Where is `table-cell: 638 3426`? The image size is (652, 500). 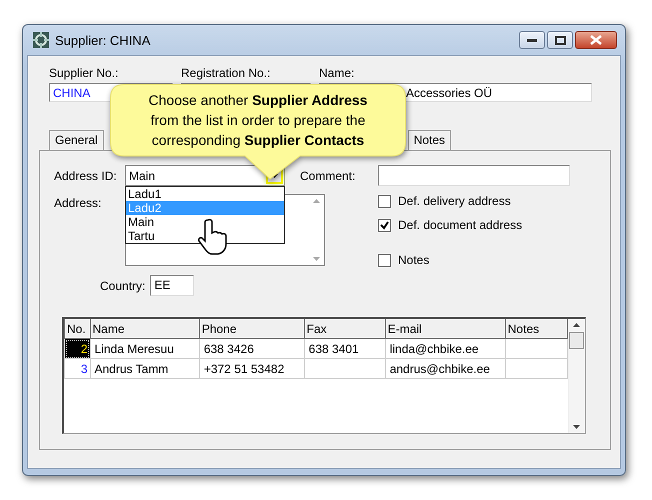
table-cell: 638 3426 is located at coordinates (251, 348).